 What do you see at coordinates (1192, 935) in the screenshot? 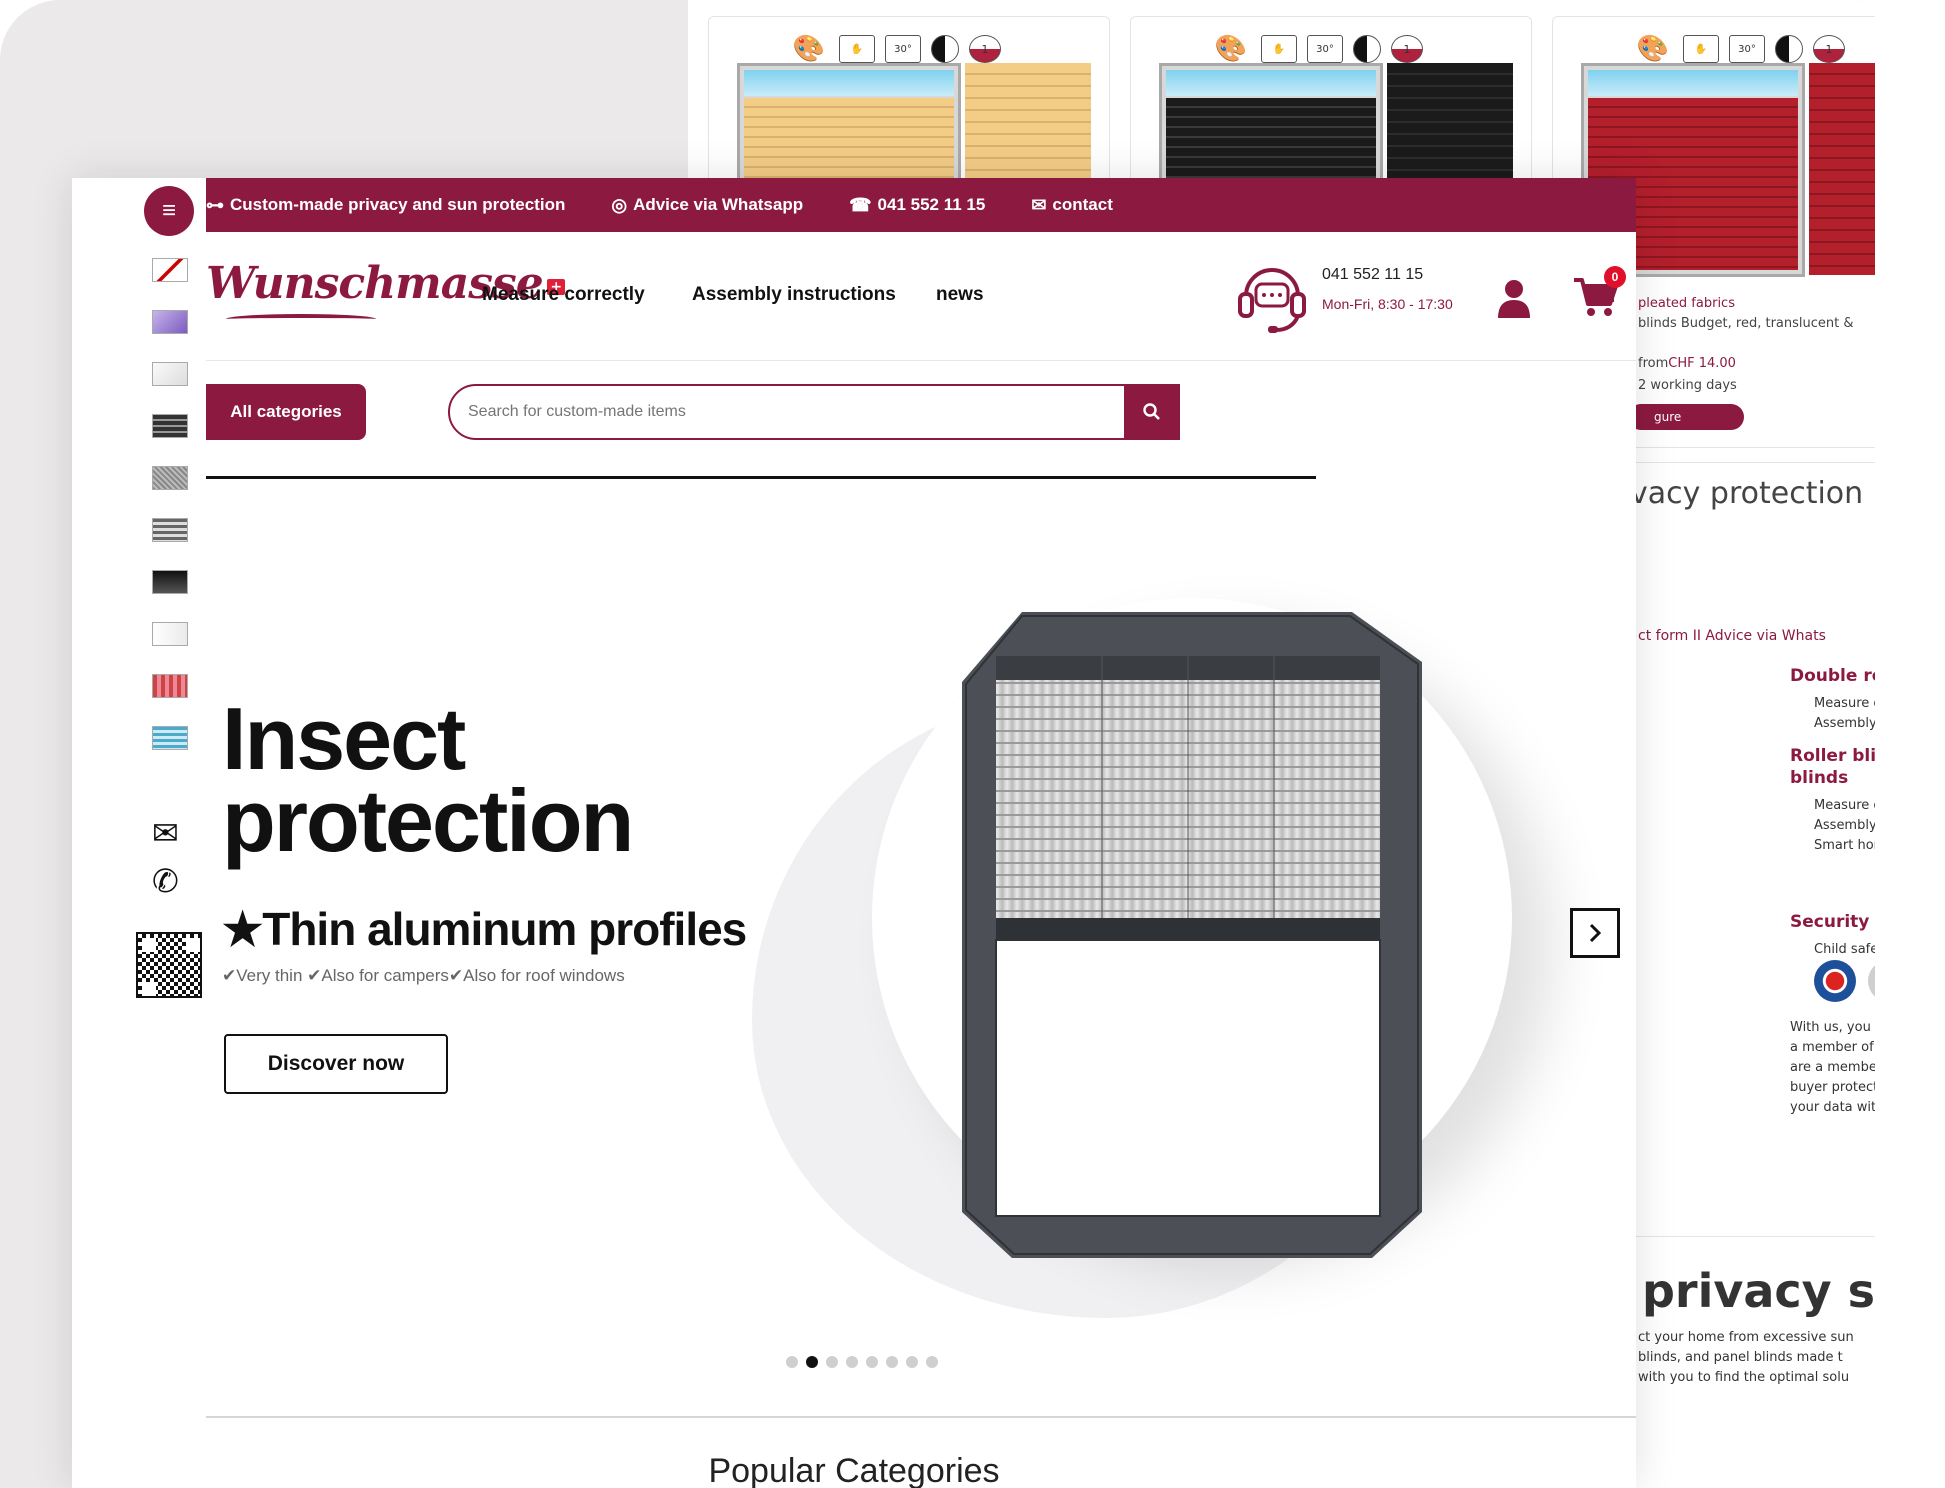
I see `insect-screen-product-image` at bounding box center [1192, 935].